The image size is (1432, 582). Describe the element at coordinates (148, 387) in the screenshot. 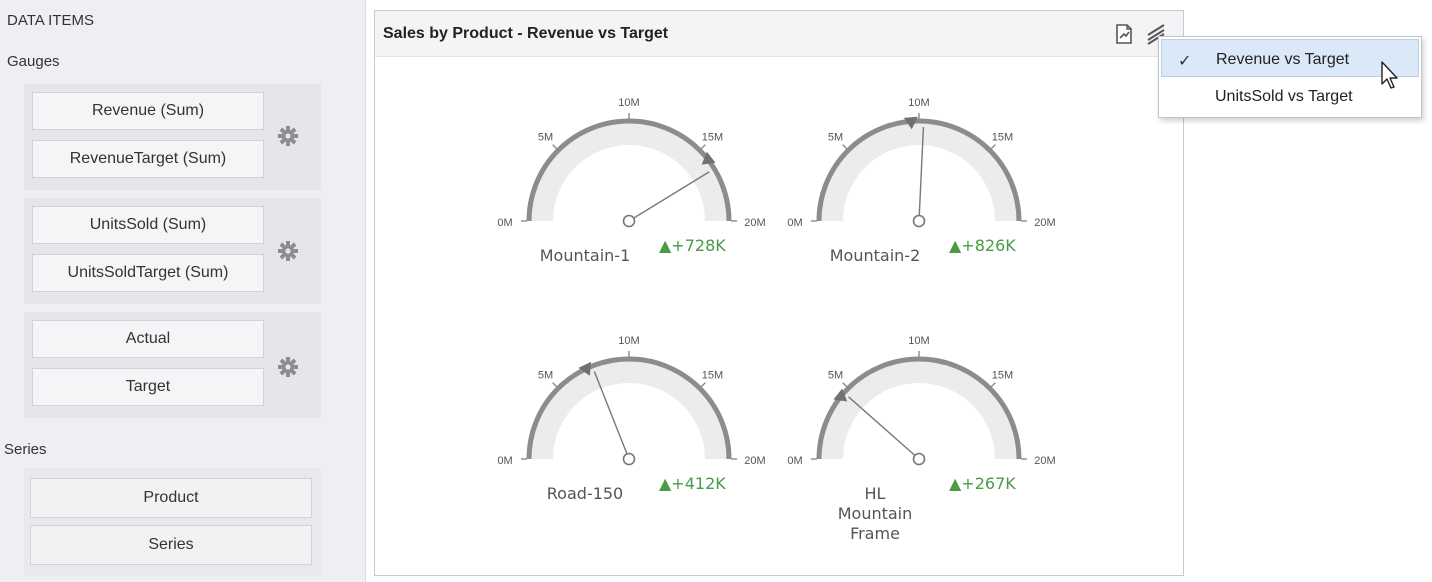

I see `field-target: Target` at that location.